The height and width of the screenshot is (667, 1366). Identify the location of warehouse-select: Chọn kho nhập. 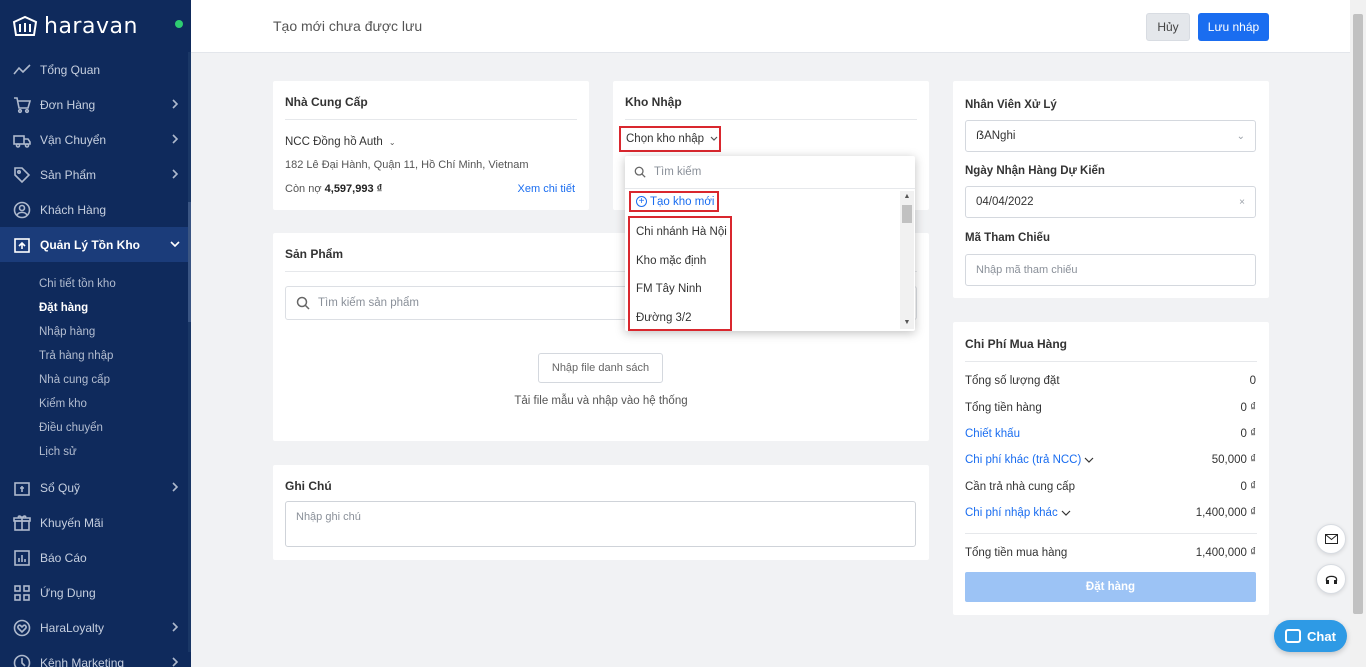
(670, 139).